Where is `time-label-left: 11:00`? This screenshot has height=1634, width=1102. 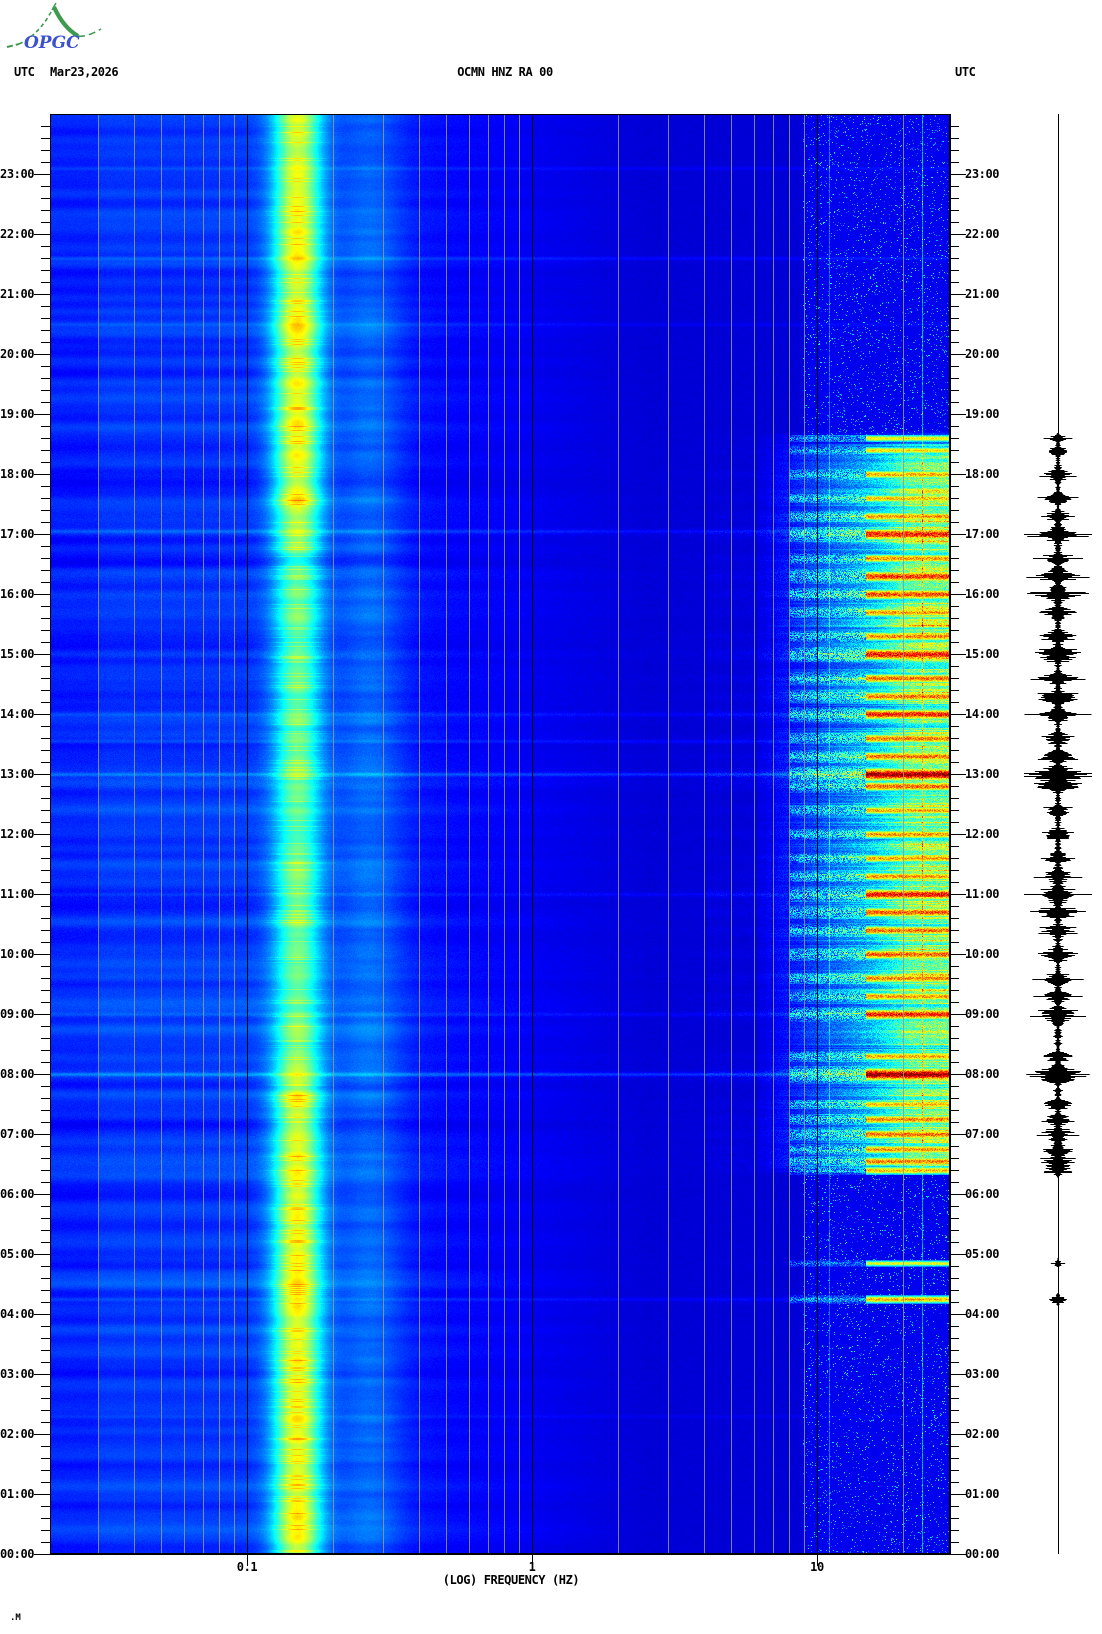 time-label-left: 11:00 is located at coordinates (17, 894).